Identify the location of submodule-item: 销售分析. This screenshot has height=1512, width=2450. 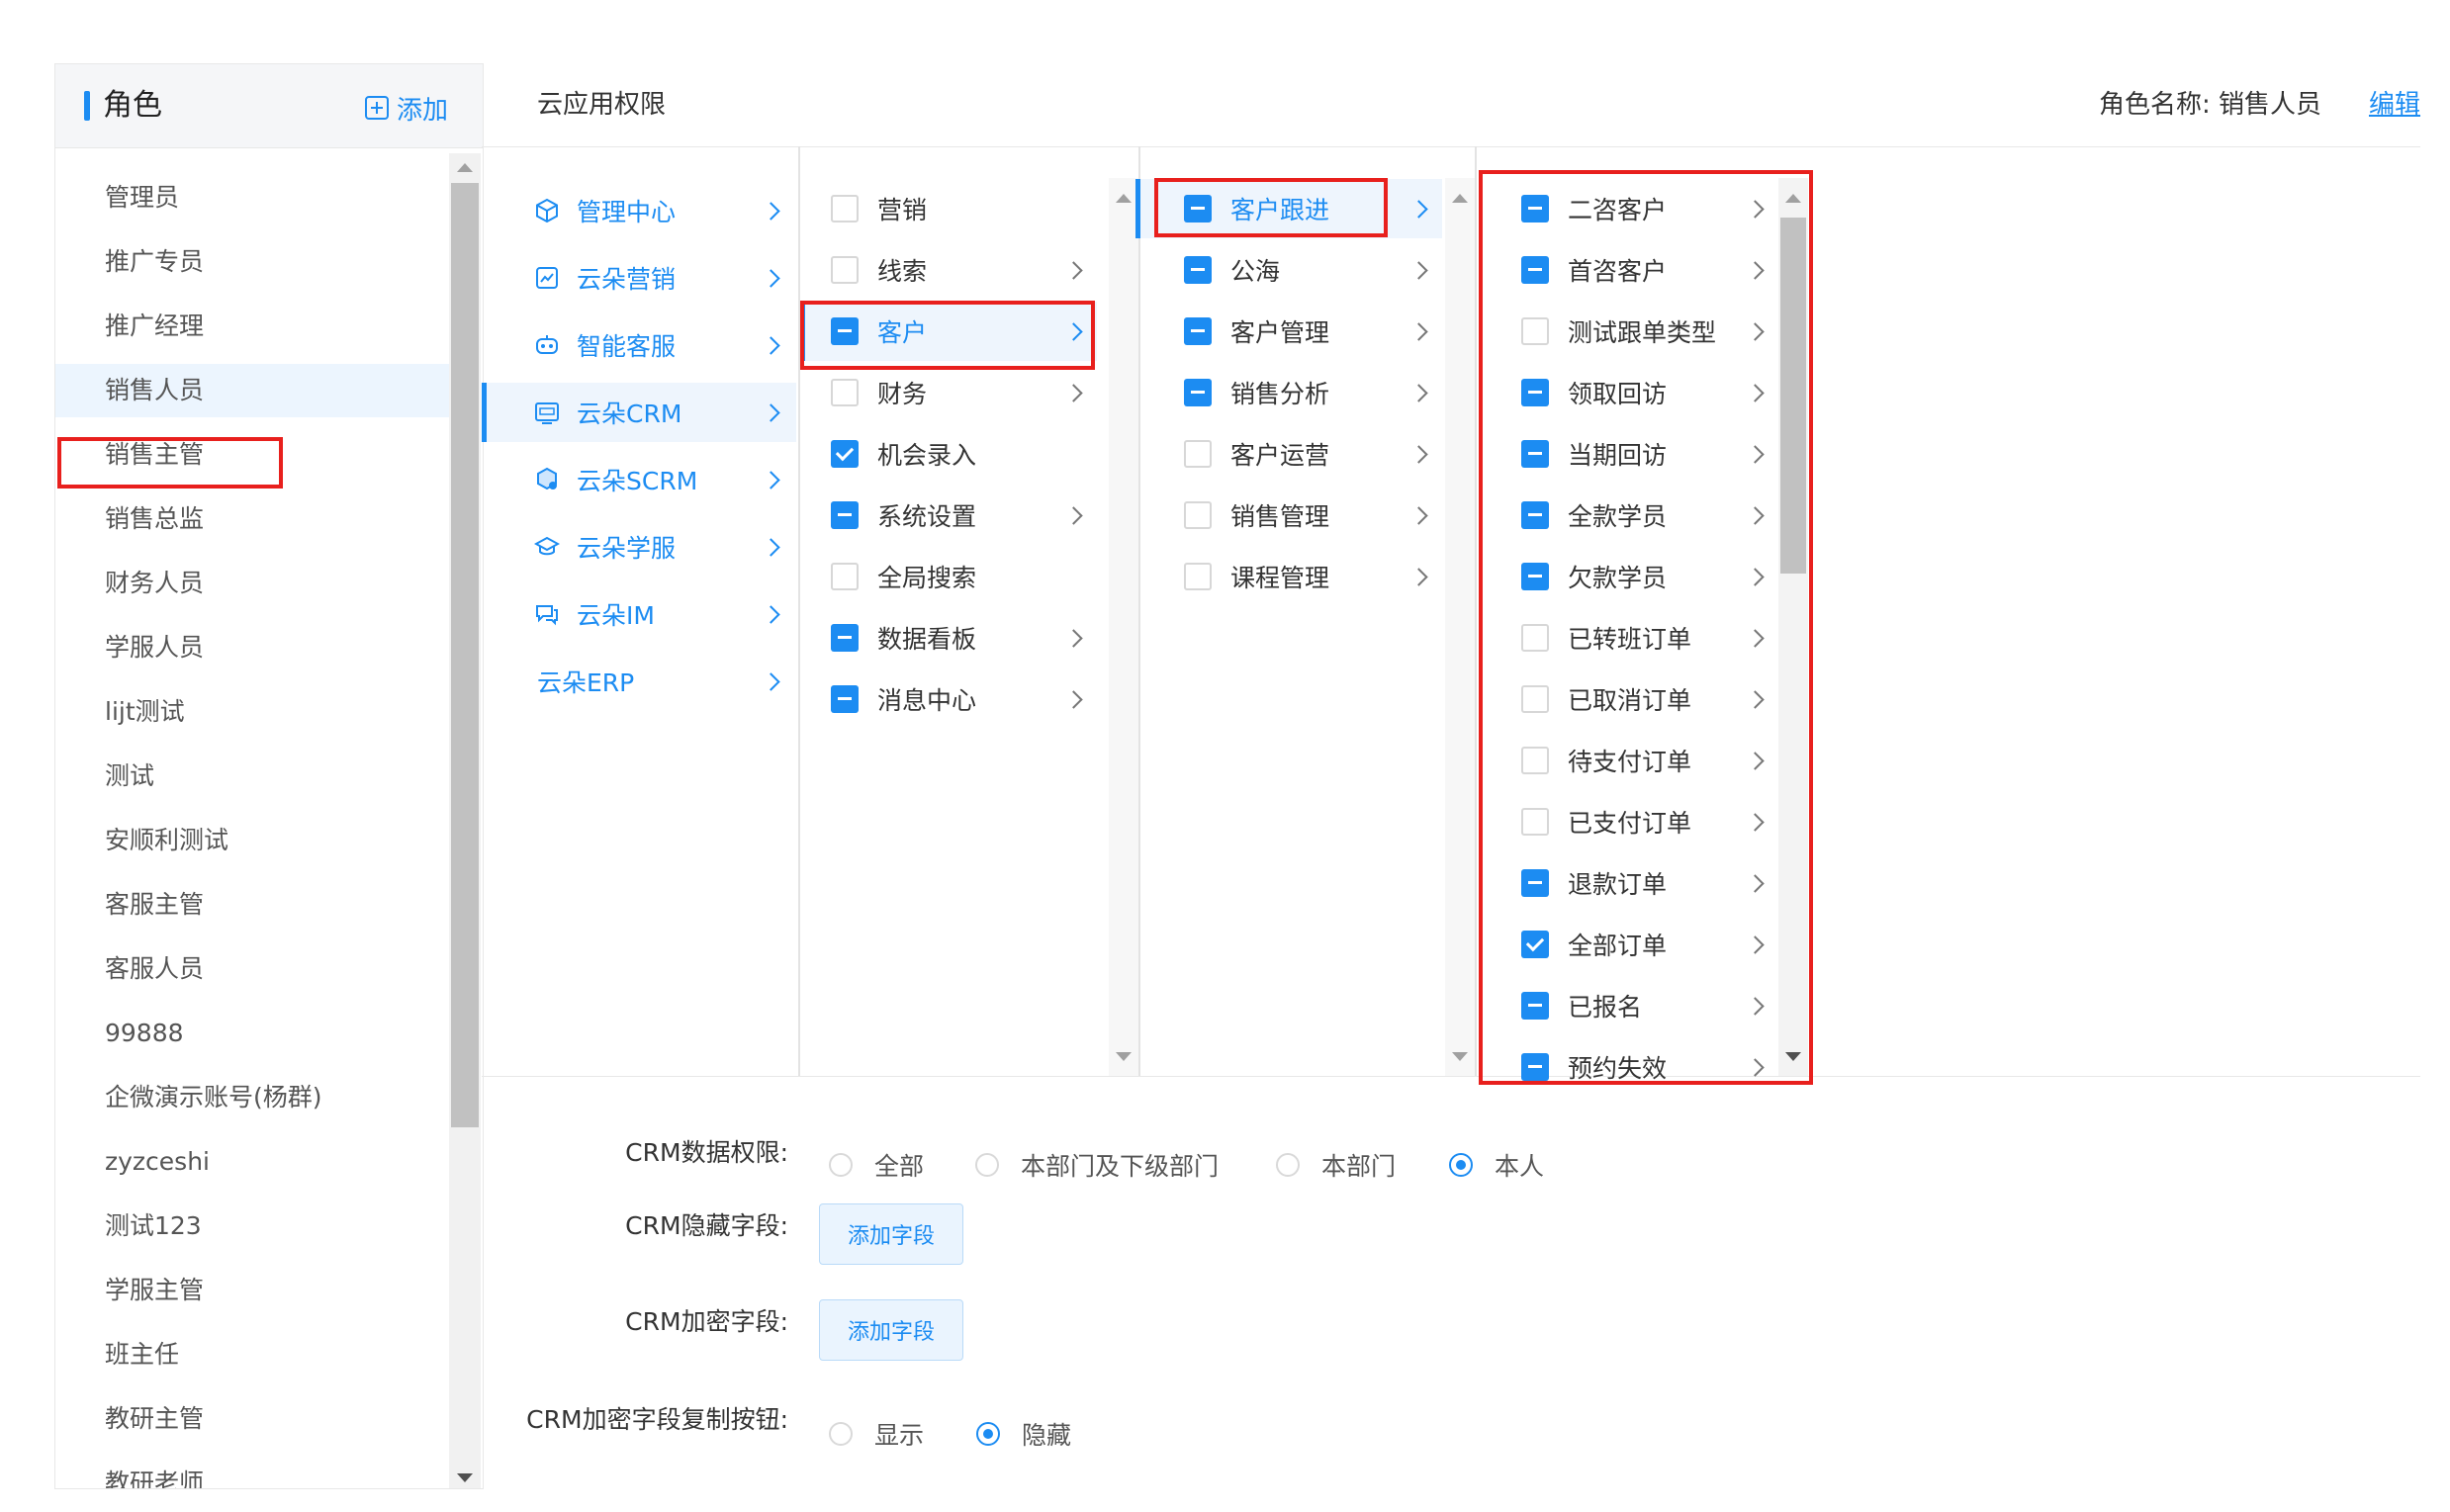
(1291, 392).